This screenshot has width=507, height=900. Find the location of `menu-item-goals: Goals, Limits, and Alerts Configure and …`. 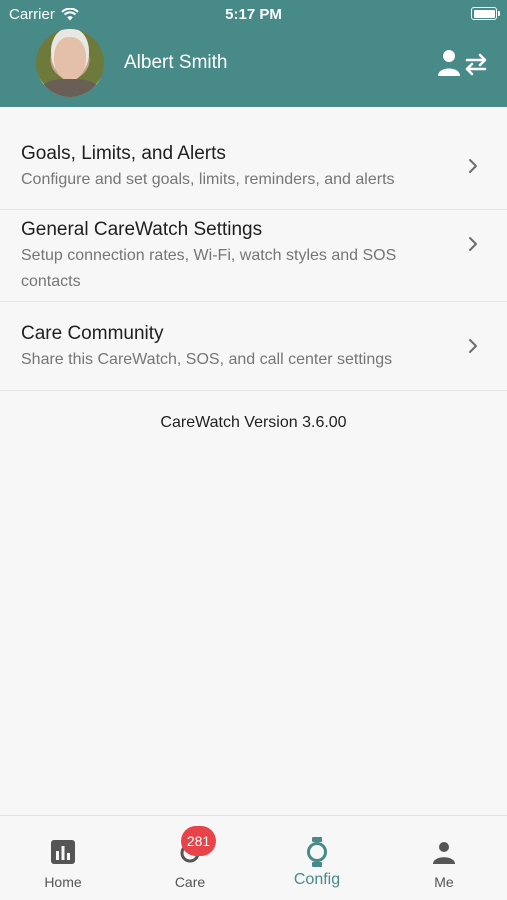

menu-item-goals: Goals, Limits, and Alerts Configure and … is located at coordinates (253, 168).